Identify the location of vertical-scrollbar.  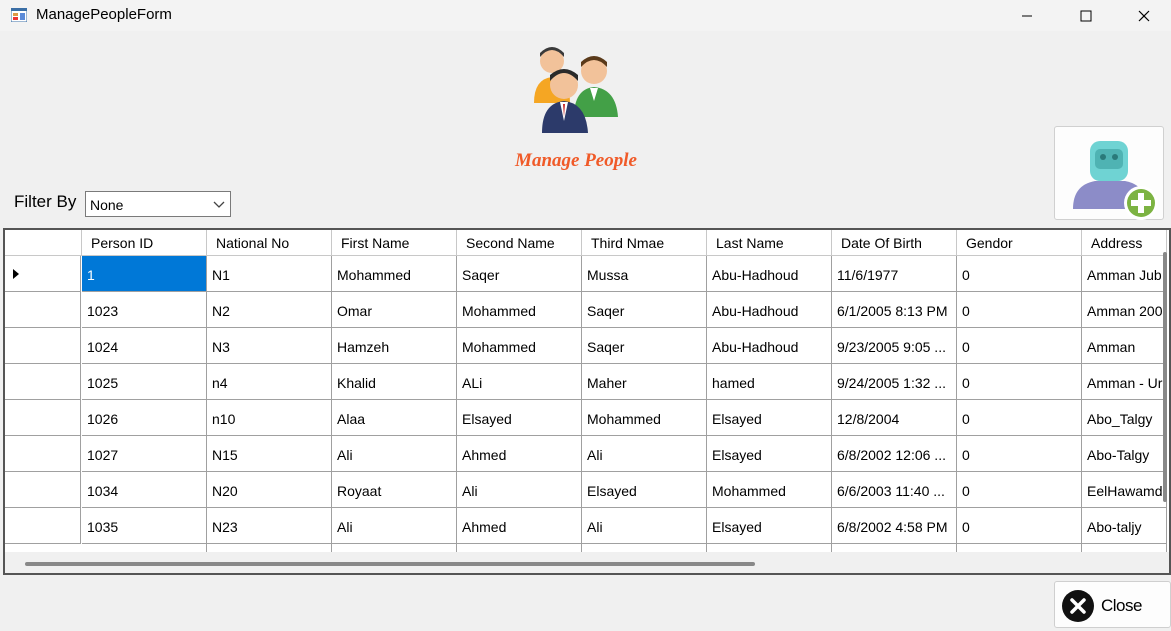
(1165, 377).